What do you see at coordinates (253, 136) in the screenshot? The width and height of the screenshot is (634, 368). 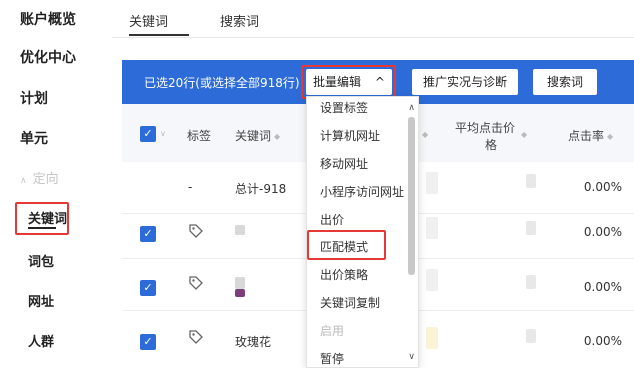 I see `header-keyword-label: 关键词` at bounding box center [253, 136].